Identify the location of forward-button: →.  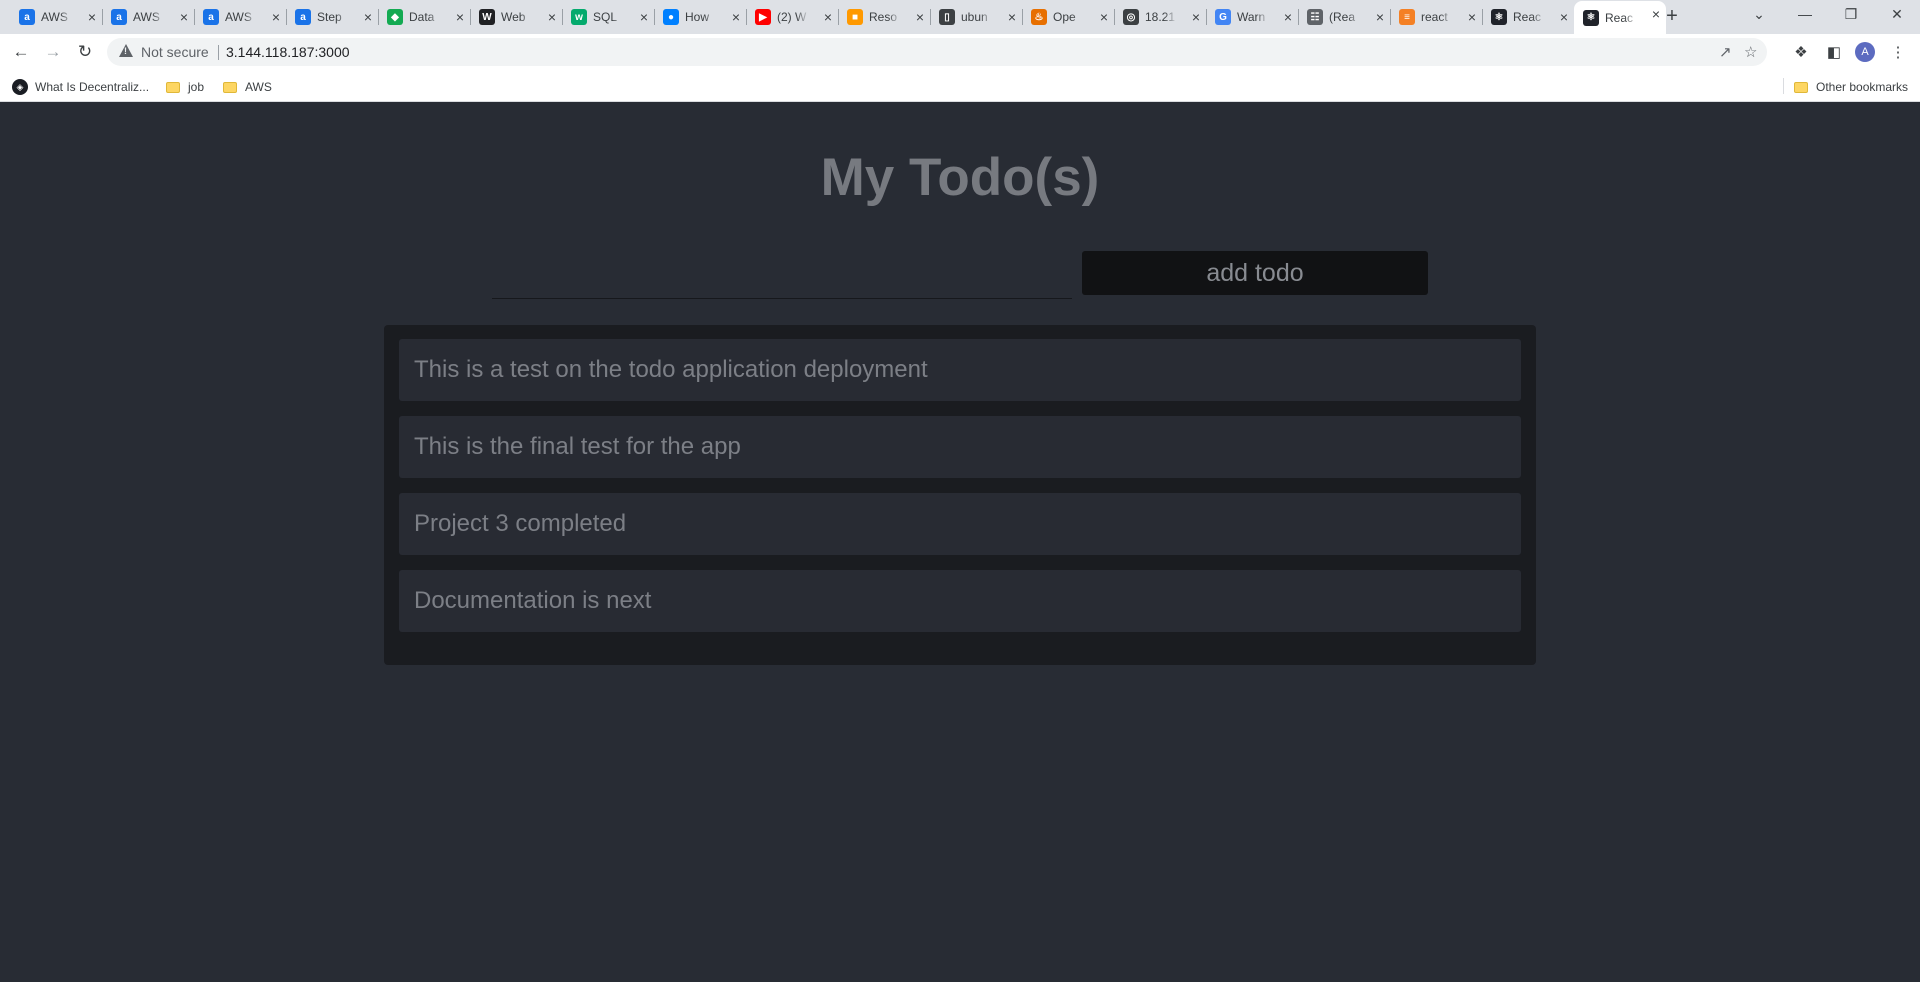
(53, 52).